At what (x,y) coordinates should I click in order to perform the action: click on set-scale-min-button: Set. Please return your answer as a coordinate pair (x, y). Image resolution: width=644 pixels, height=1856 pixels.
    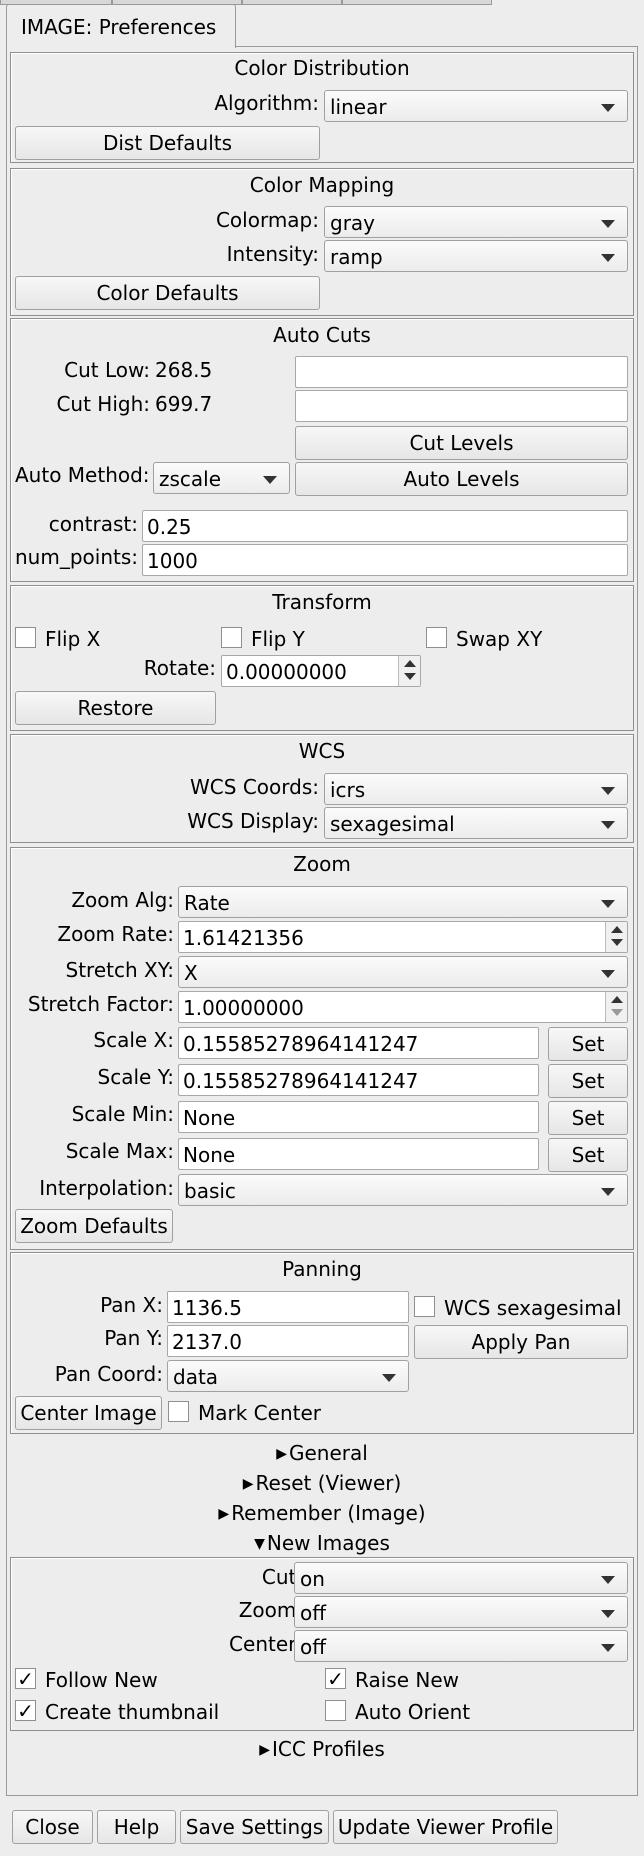
    Looking at the image, I should click on (588, 1118).